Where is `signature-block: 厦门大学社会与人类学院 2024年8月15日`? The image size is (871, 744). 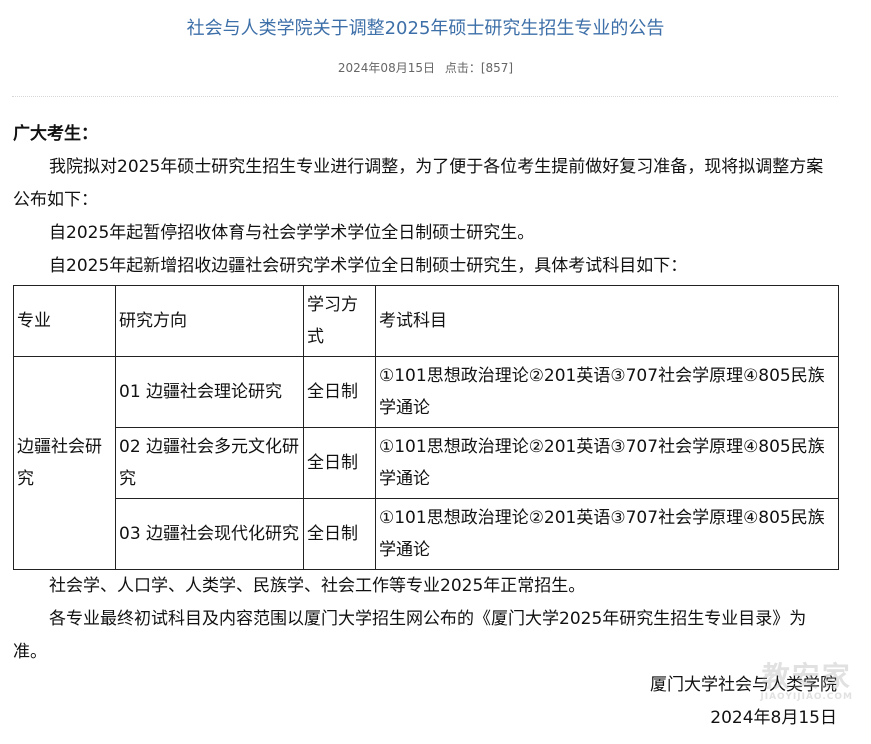
signature-block: 厦门大学社会与人类学院 2024年8月15日 is located at coordinates (426, 702).